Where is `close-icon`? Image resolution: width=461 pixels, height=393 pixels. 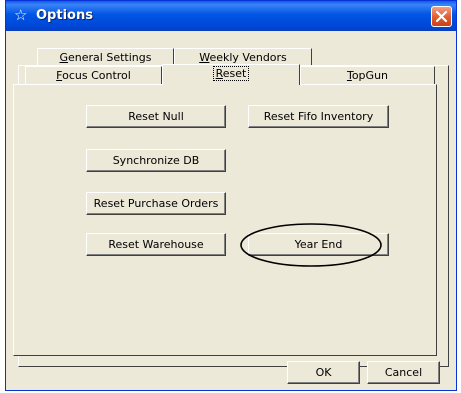 close-icon is located at coordinates (441, 16).